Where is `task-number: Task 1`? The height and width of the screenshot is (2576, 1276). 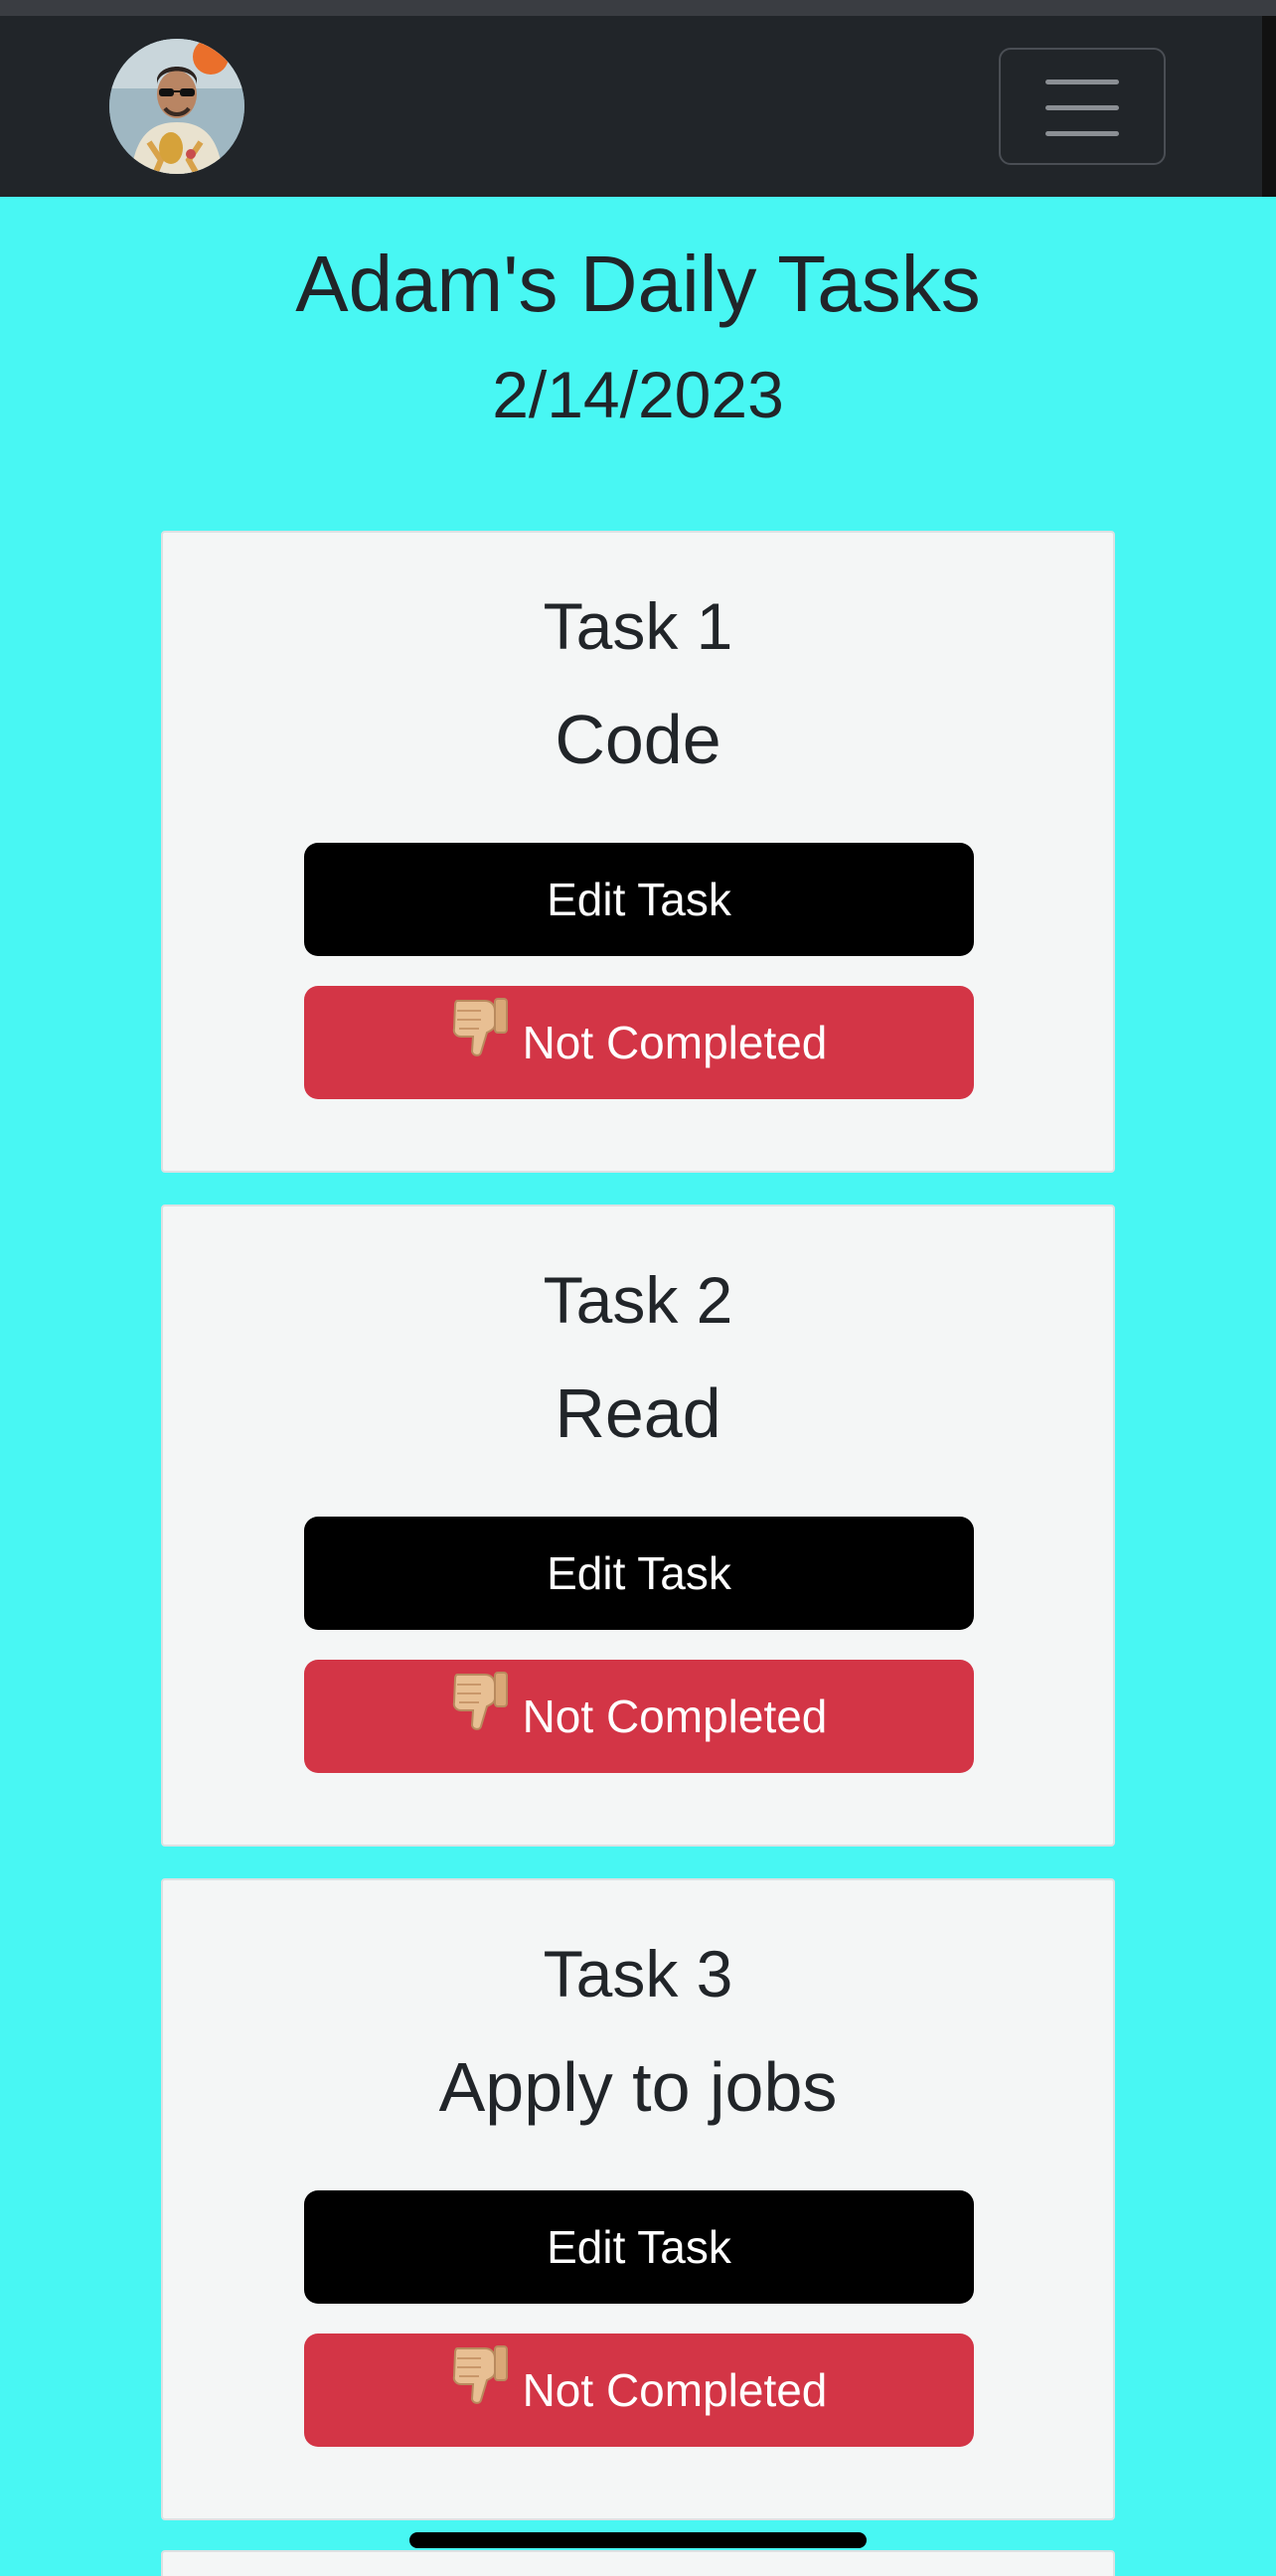
task-number: Task 1 is located at coordinates (638, 626).